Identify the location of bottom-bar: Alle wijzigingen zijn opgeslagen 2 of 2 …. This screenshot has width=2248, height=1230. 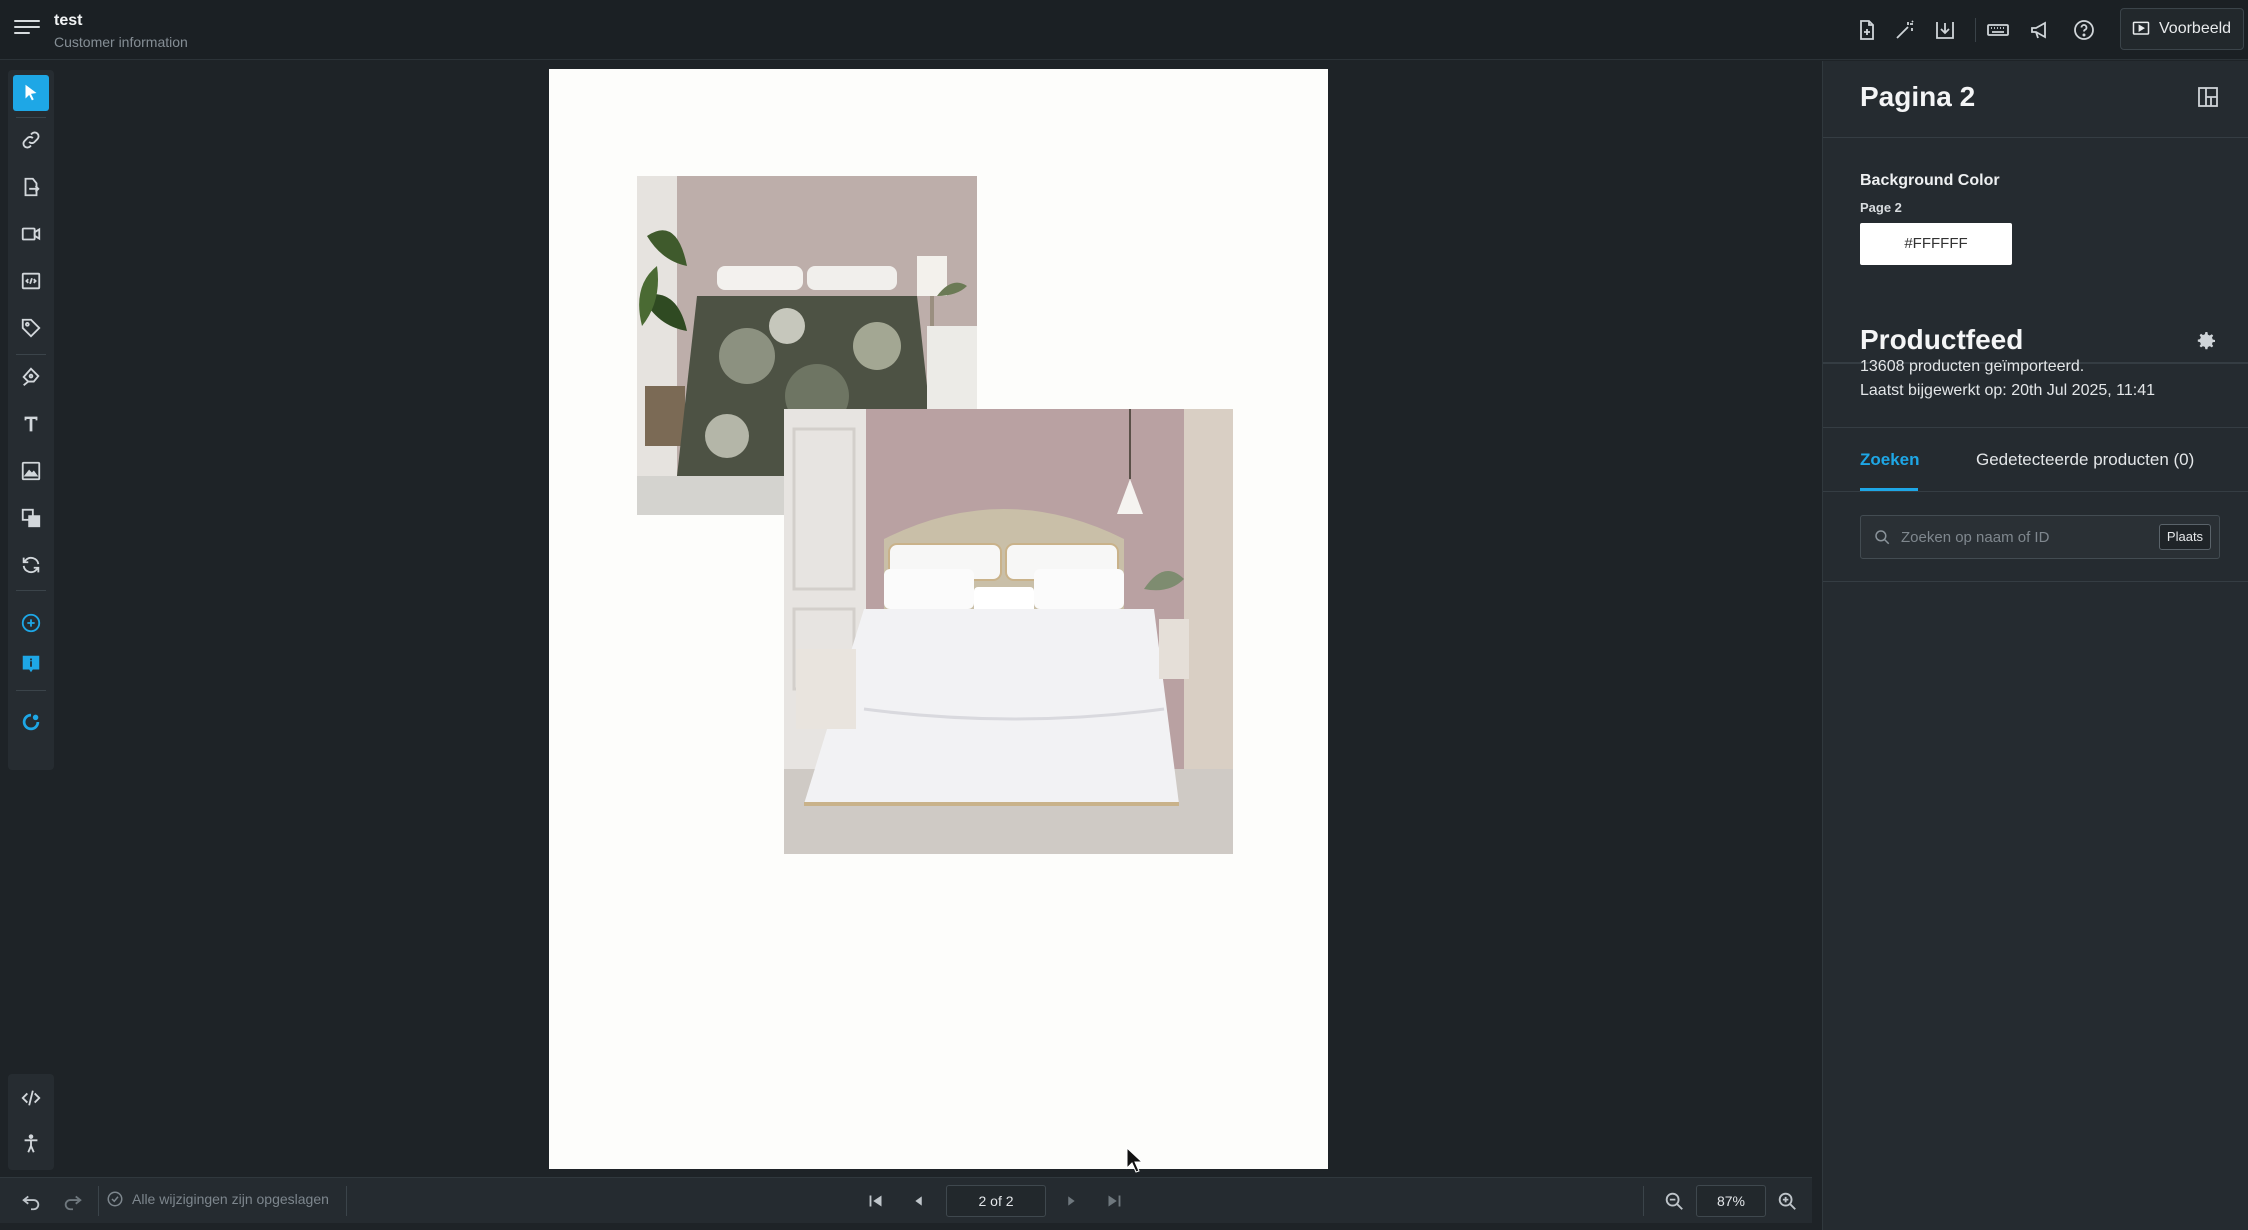
(906, 1200).